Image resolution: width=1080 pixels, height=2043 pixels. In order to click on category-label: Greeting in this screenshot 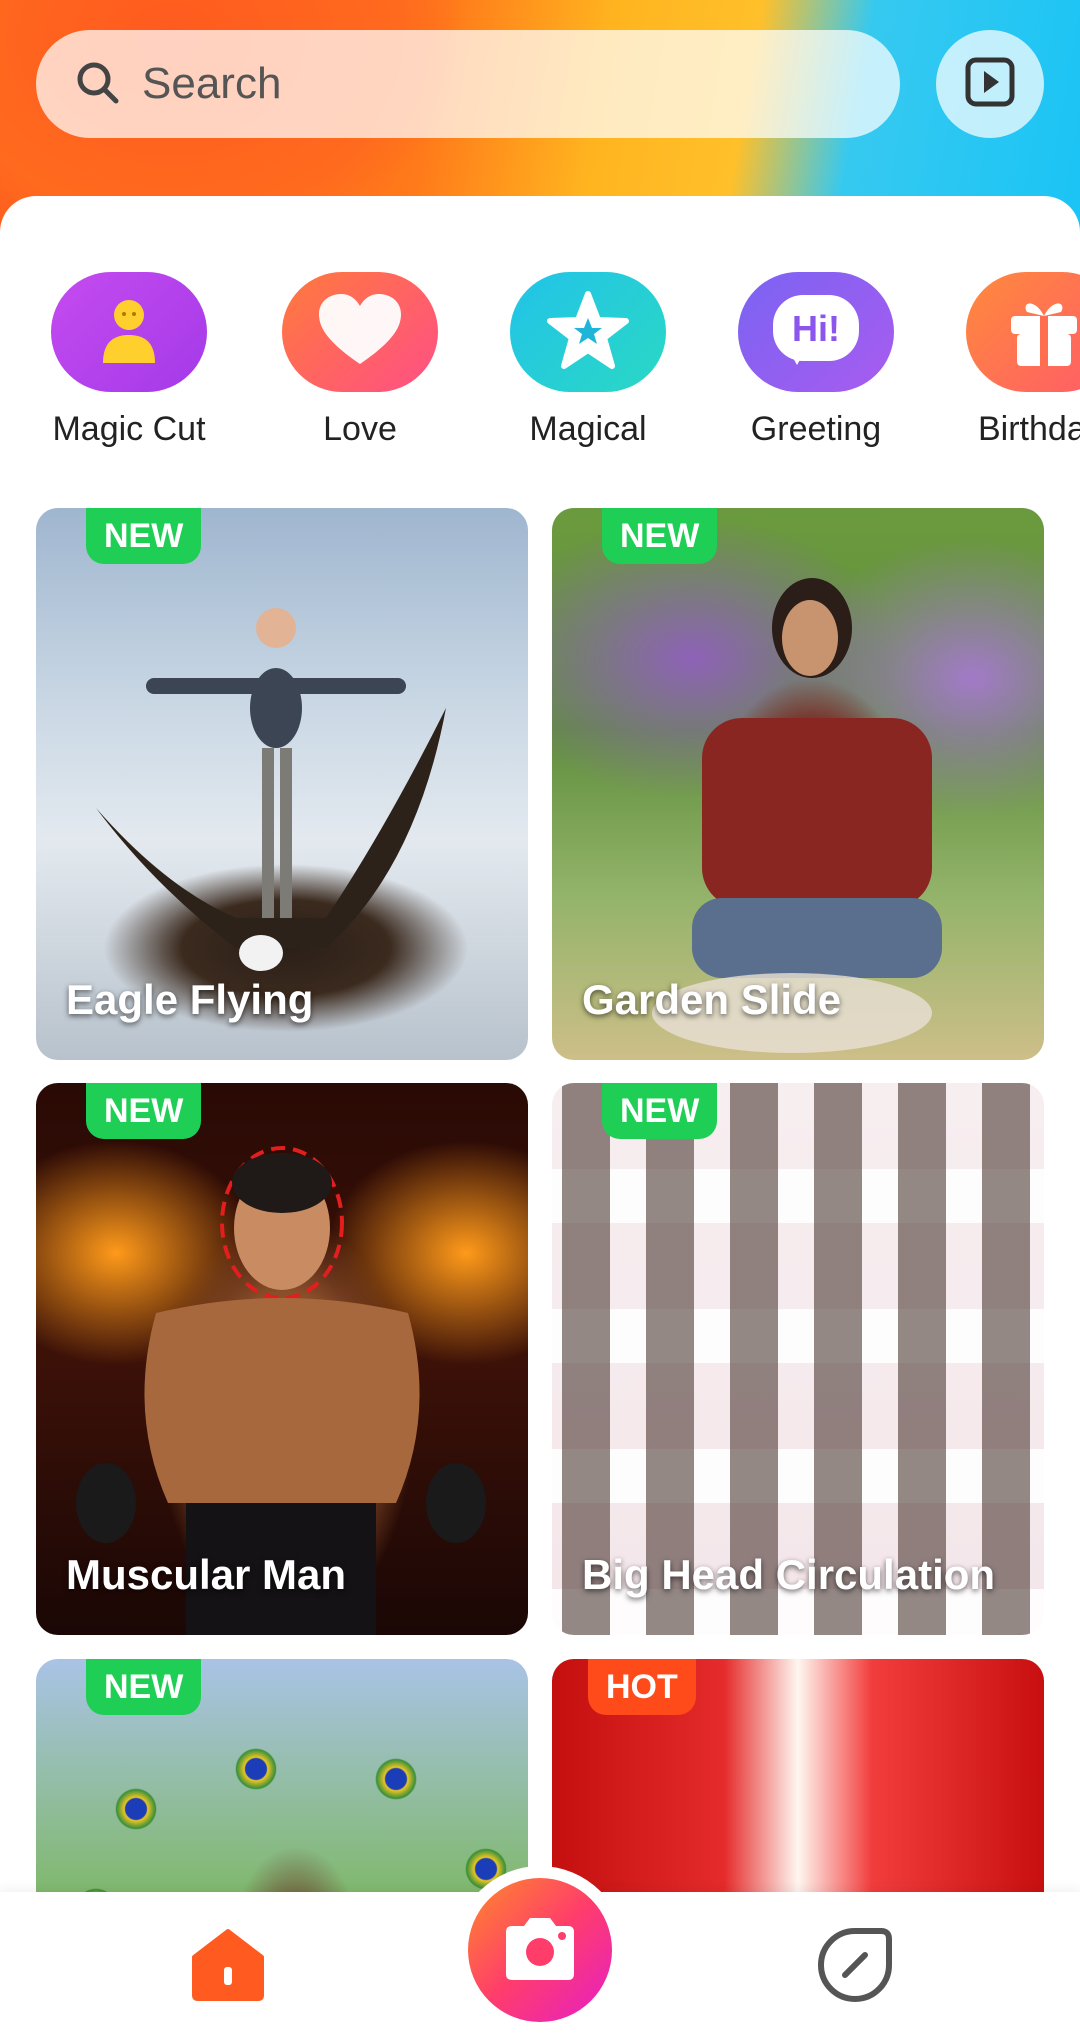, I will do `click(816, 429)`.